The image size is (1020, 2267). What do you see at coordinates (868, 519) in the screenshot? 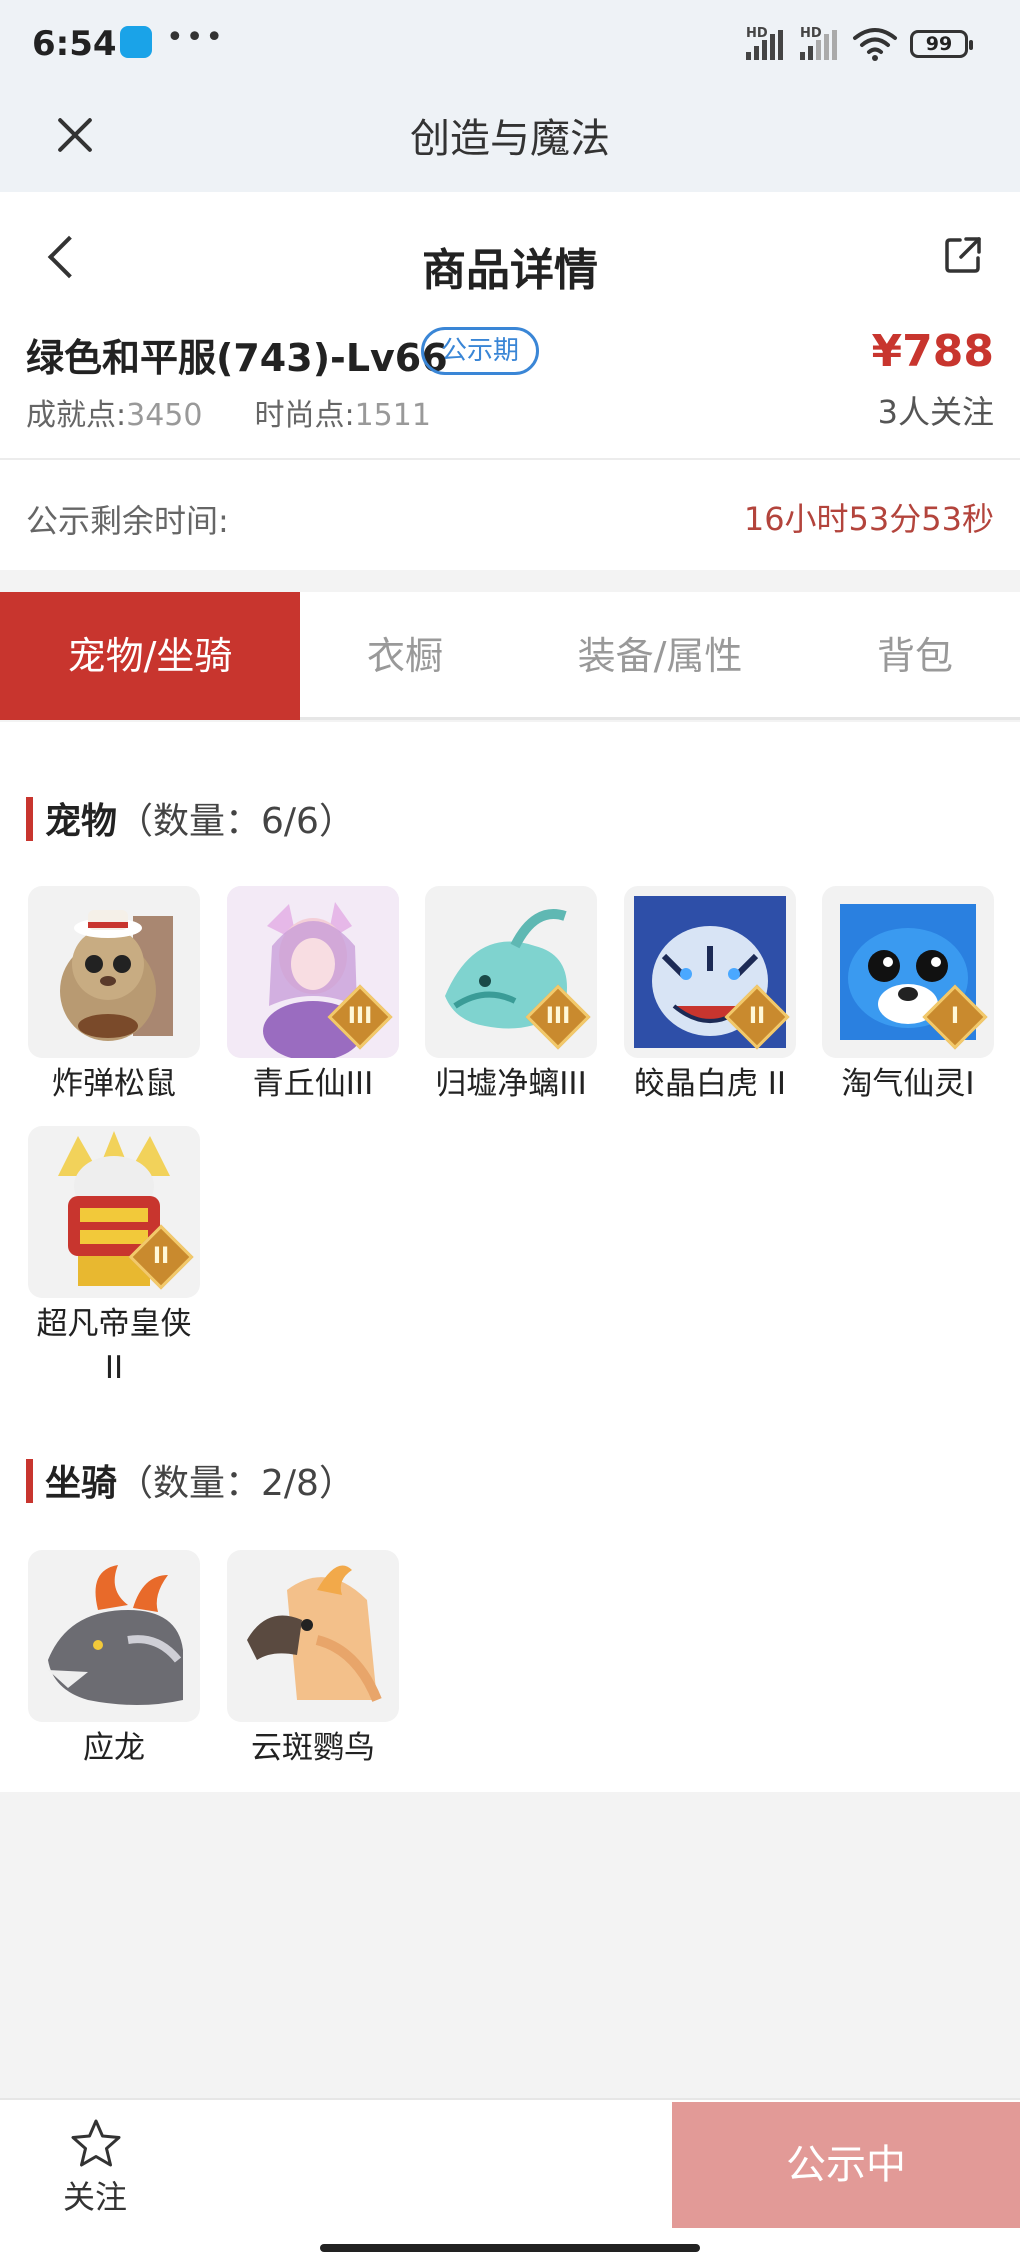
I see `remaining-time-value: 16小时53分53秒` at bounding box center [868, 519].